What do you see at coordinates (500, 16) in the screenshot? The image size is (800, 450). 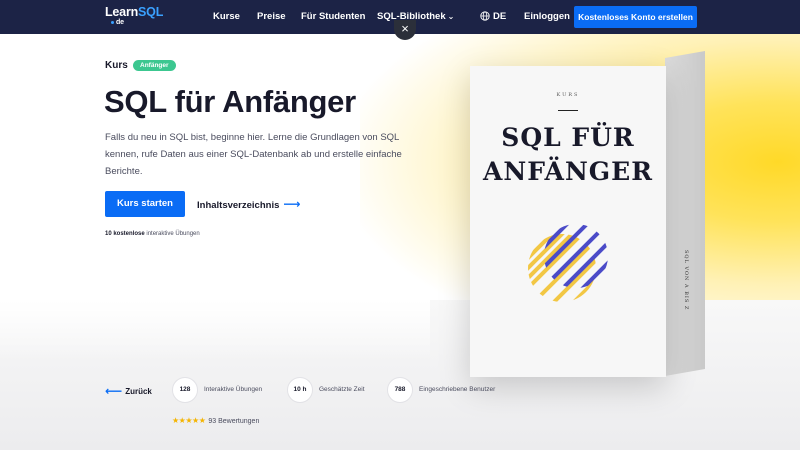 I see `language-label: DE` at bounding box center [500, 16].